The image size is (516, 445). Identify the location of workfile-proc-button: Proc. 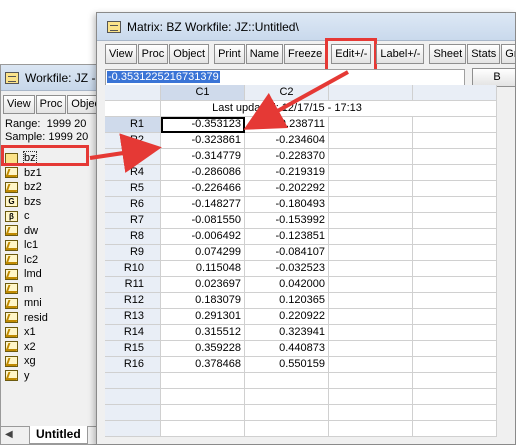
(51, 104).